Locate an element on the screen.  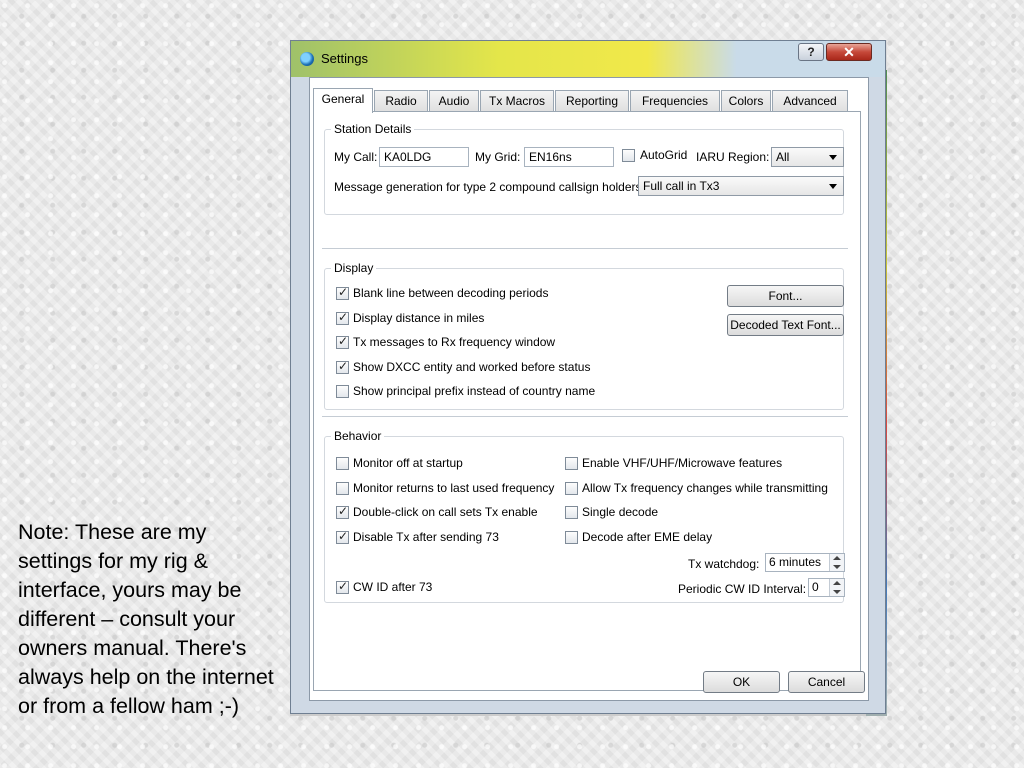
help-button: ? is located at coordinates (811, 52).